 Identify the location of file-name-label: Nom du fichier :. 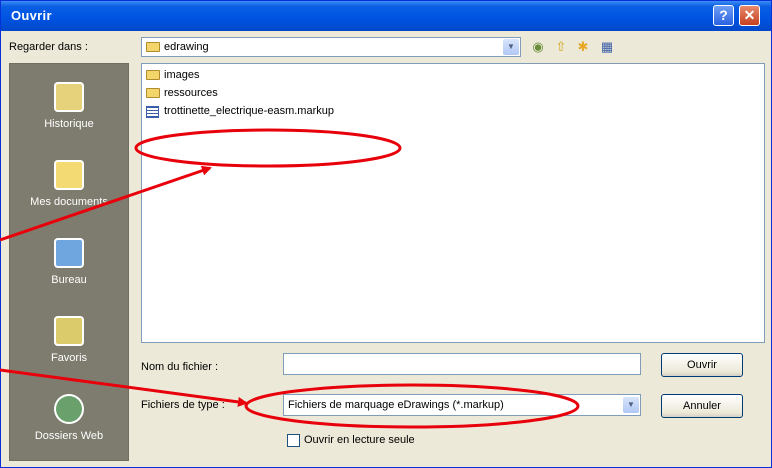
(180, 367).